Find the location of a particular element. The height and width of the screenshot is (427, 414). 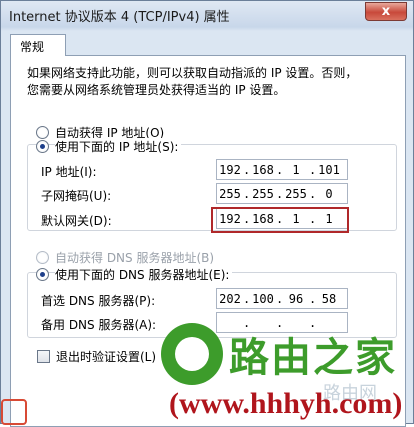

dns1-octet-4: 58 is located at coordinates (329, 299).